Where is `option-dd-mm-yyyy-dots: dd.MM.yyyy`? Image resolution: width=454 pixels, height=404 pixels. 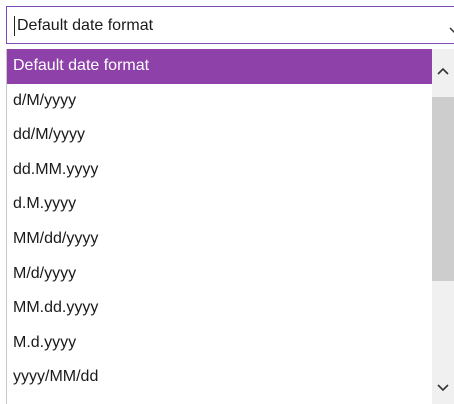 option-dd-mm-yyyy-dots: dd.MM.yyyy is located at coordinates (220, 170).